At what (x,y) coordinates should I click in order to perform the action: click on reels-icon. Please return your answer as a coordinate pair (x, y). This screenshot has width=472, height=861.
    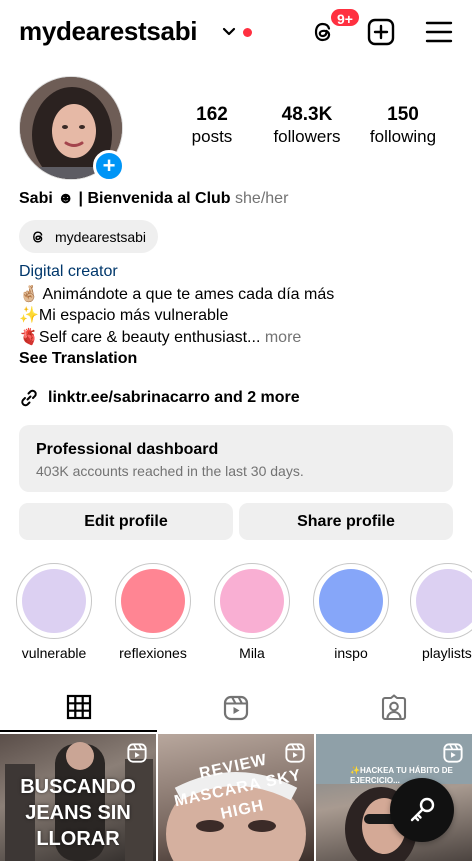
    Looking at the image, I should click on (235, 708).